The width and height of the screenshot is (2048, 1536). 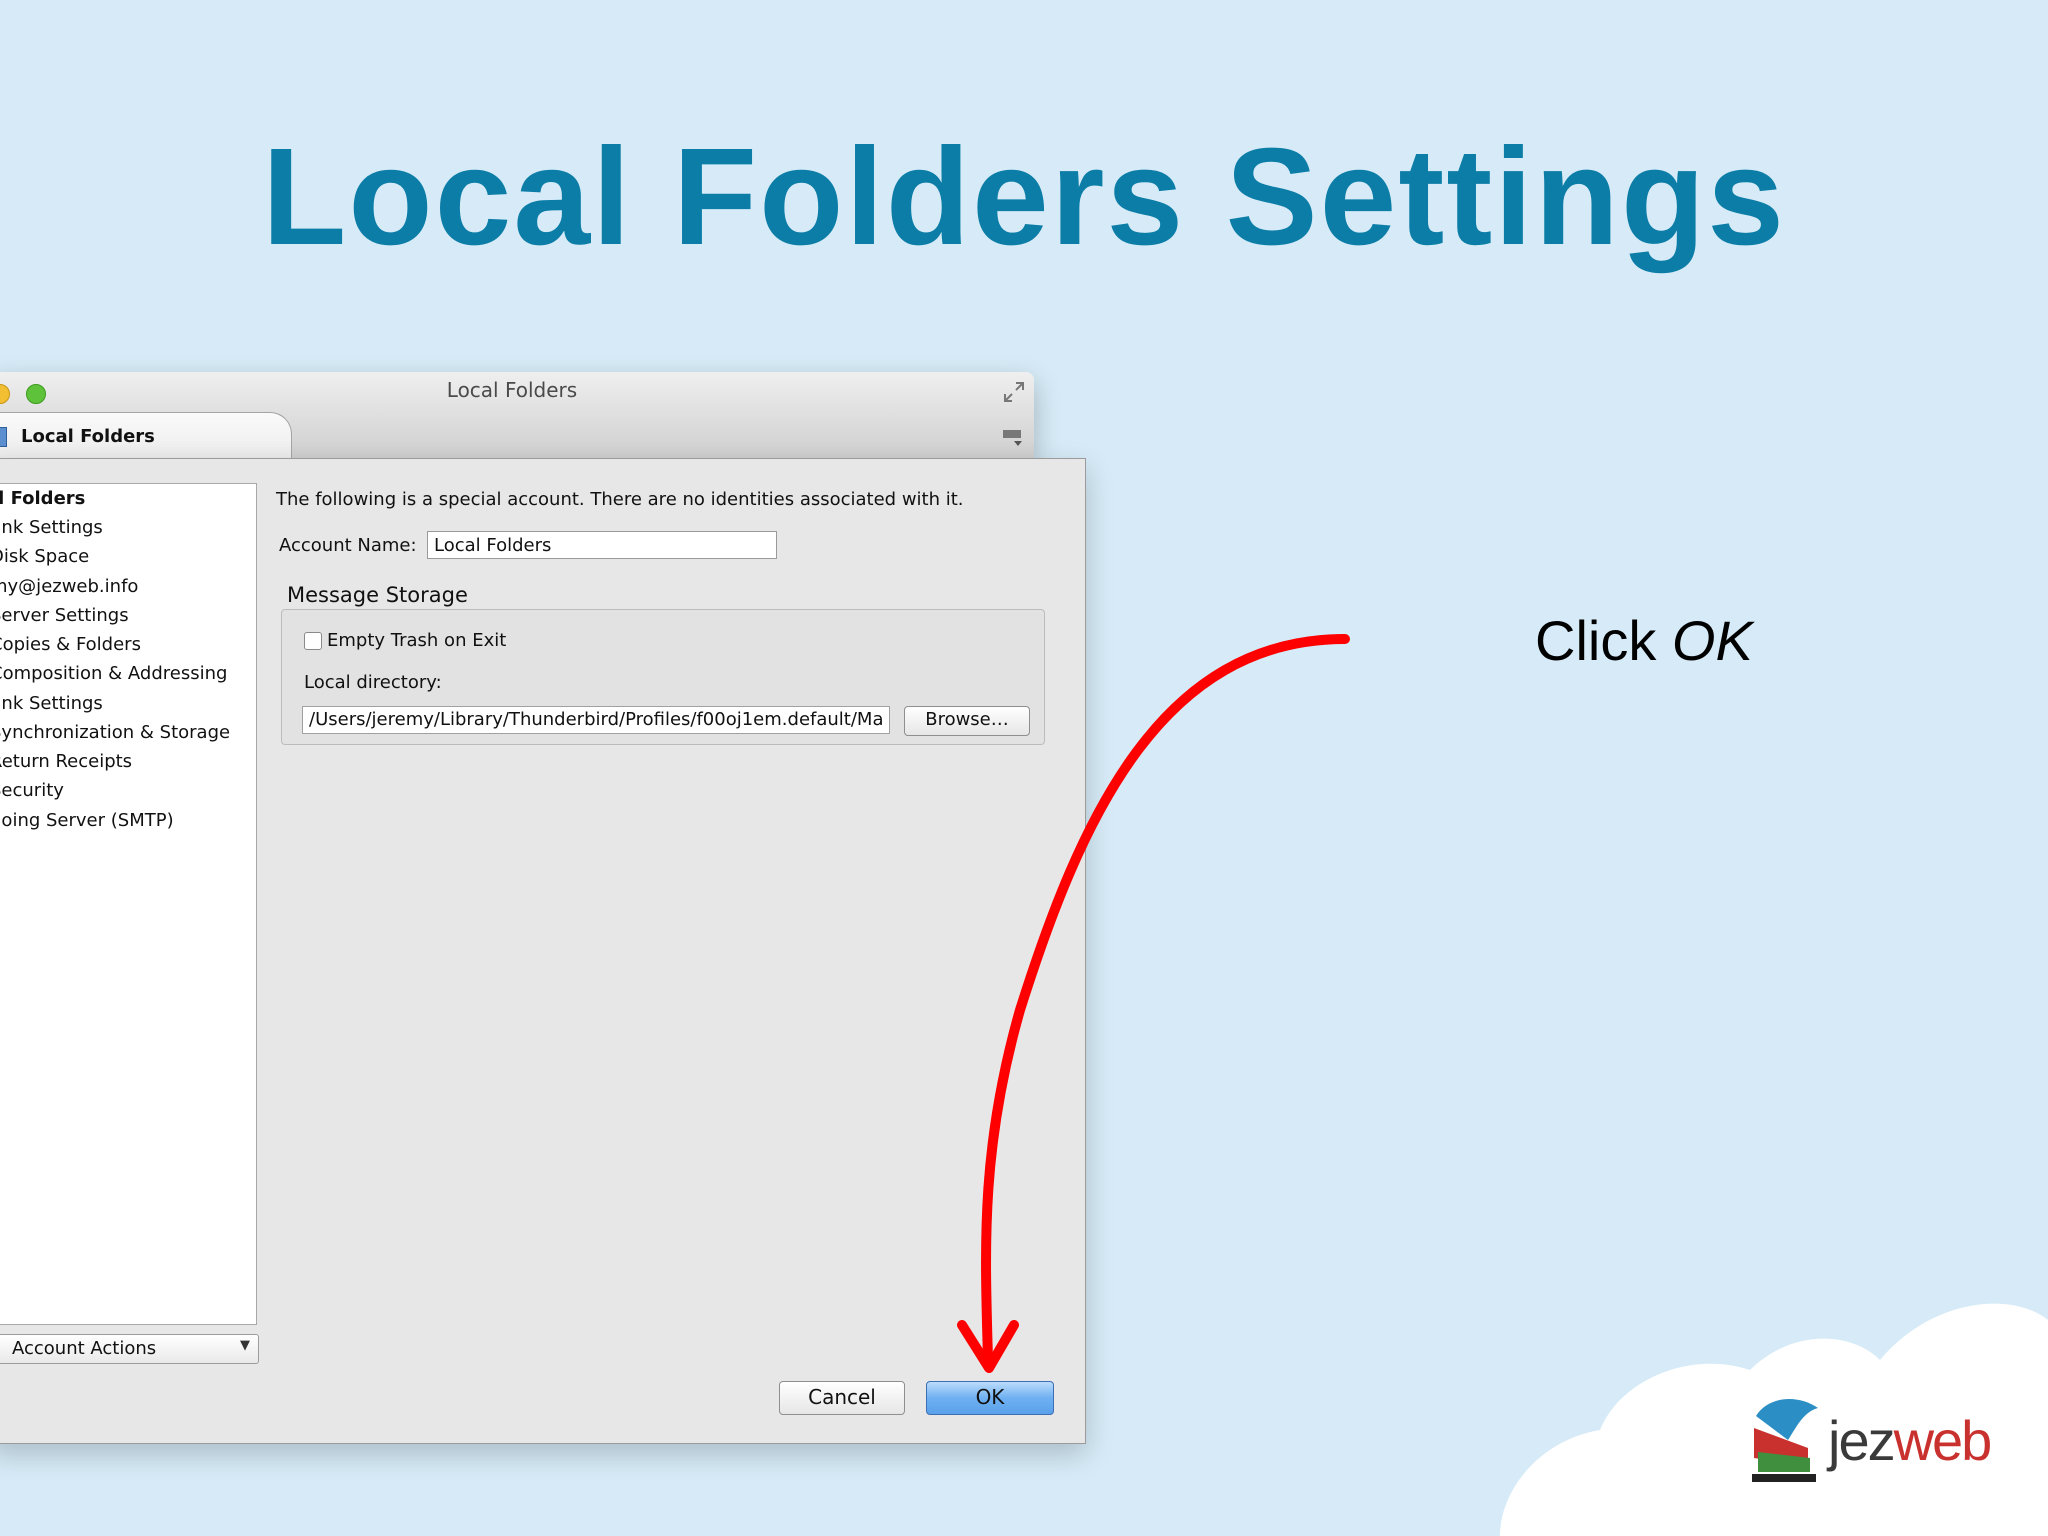 I want to click on logo-text-red: web, so click(x=1943, y=1440).